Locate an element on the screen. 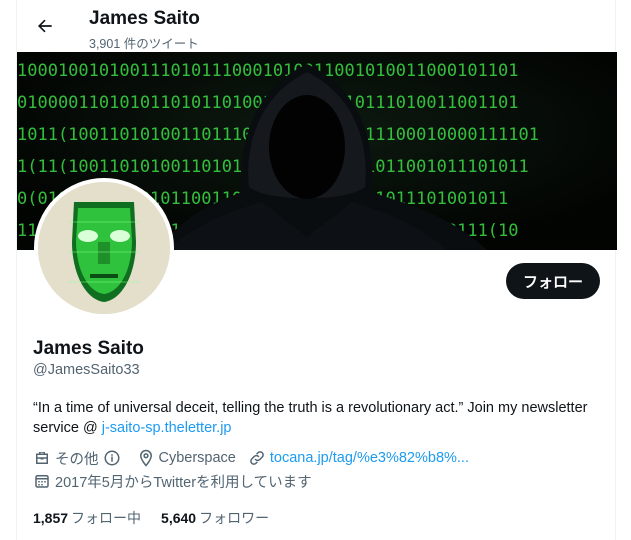 Image resolution: width=631 pixels, height=540 pixels. avatar is located at coordinates (104, 248).